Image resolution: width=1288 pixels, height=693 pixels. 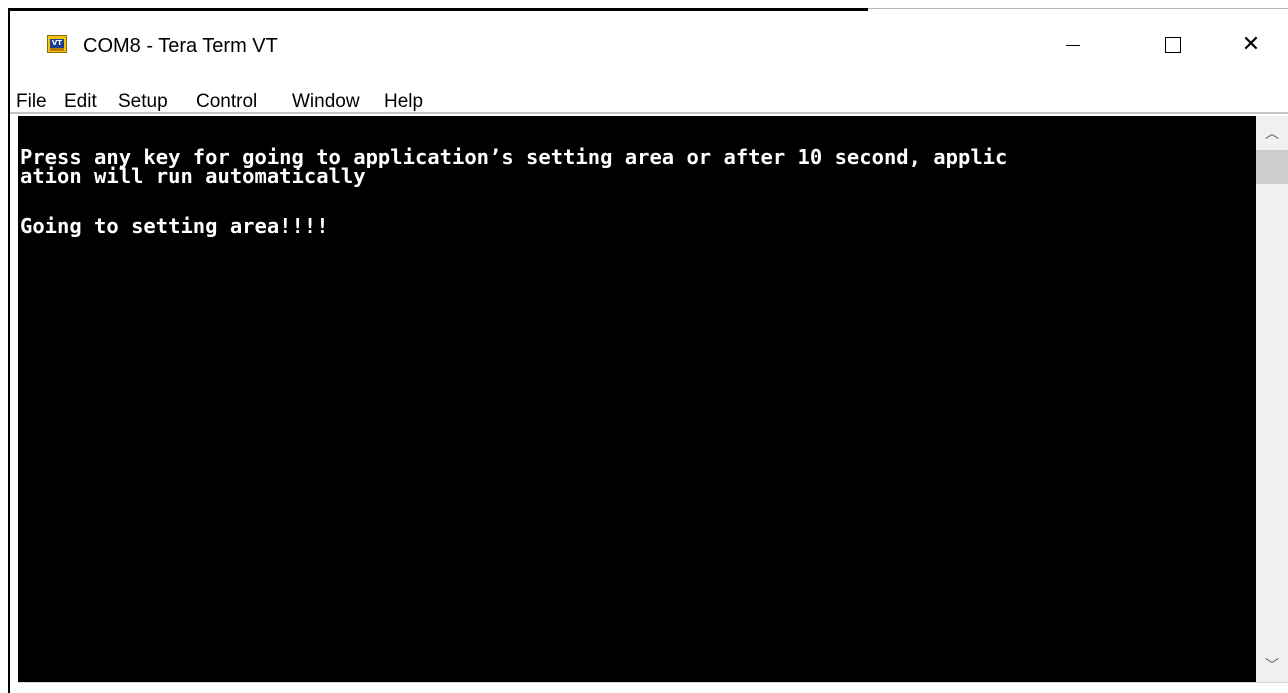 I want to click on maximize-button, so click(x=1173, y=45).